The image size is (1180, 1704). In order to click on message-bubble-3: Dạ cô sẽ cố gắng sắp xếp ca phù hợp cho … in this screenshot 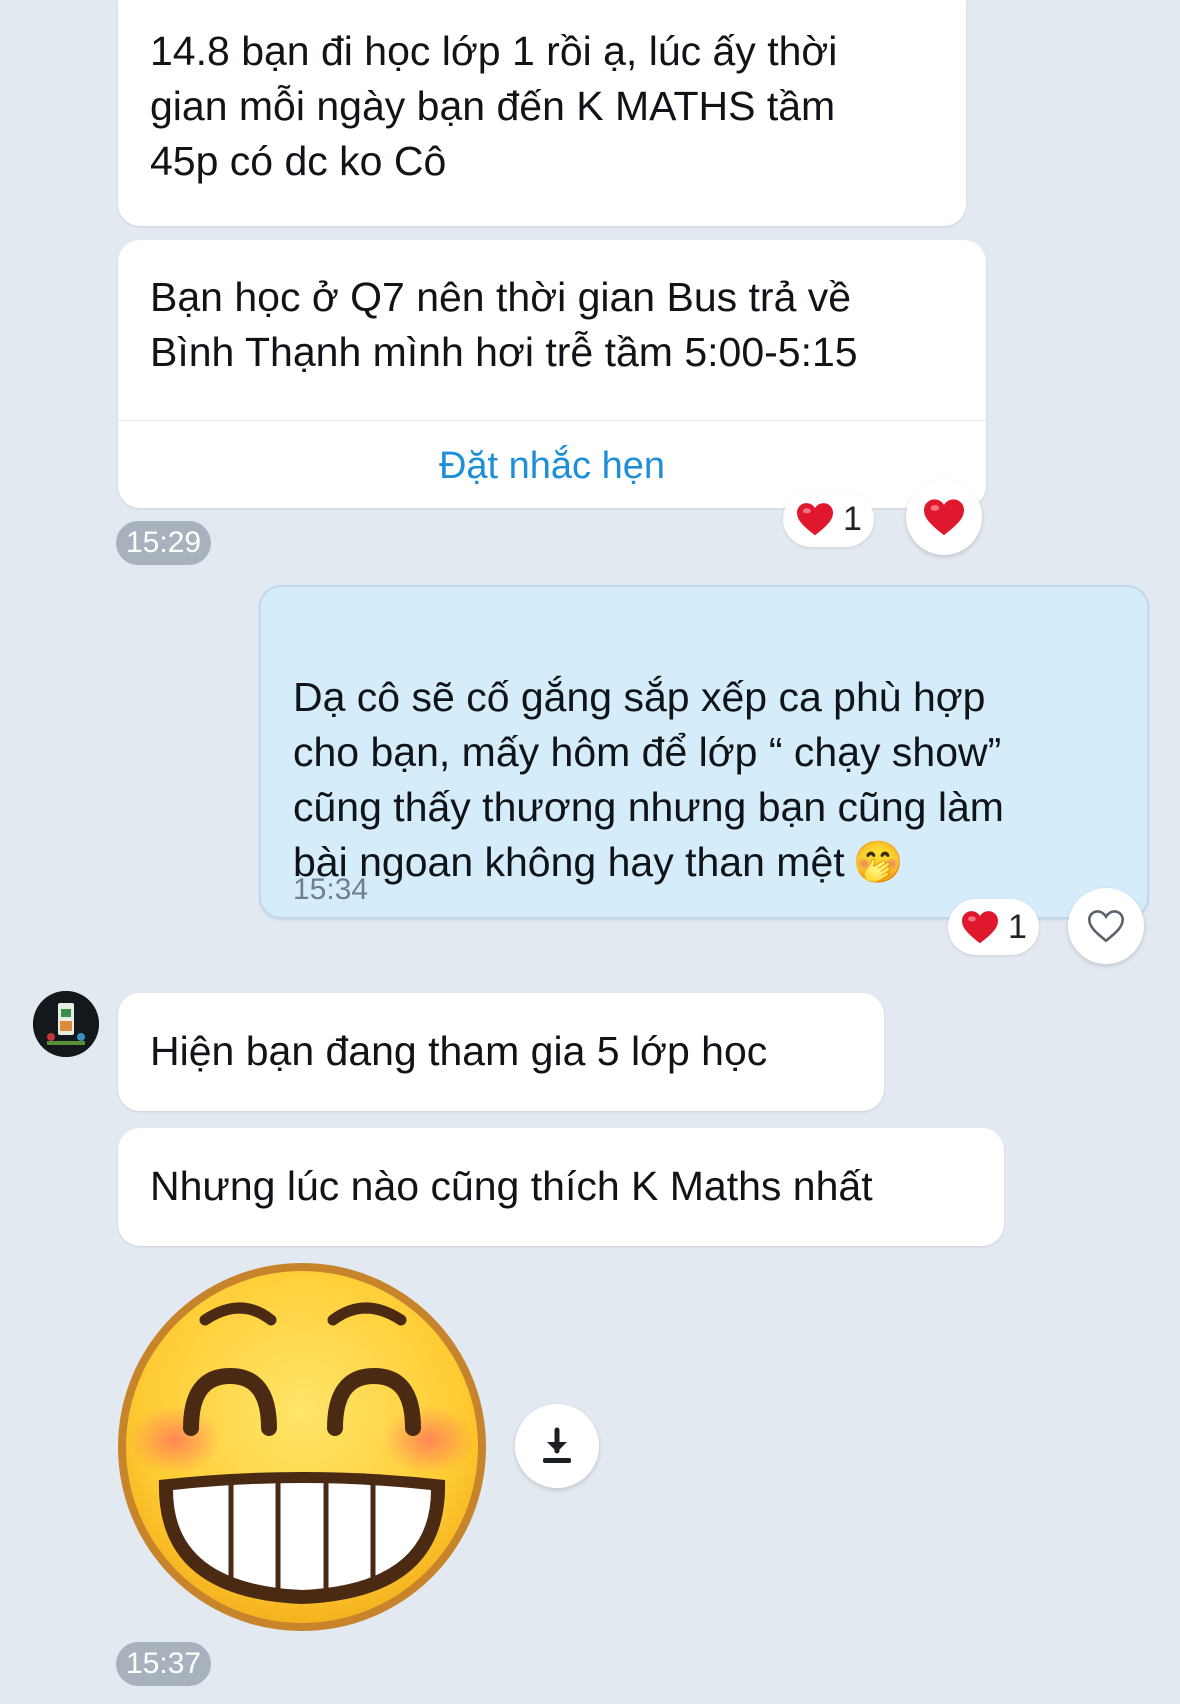, I will do `click(704, 752)`.